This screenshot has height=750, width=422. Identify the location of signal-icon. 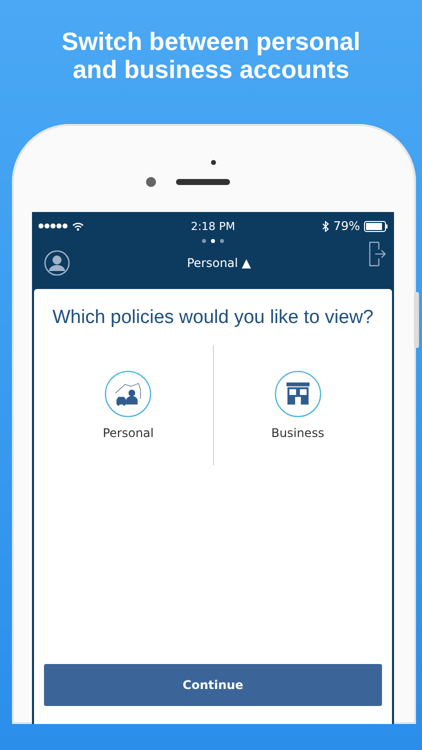
(53, 226).